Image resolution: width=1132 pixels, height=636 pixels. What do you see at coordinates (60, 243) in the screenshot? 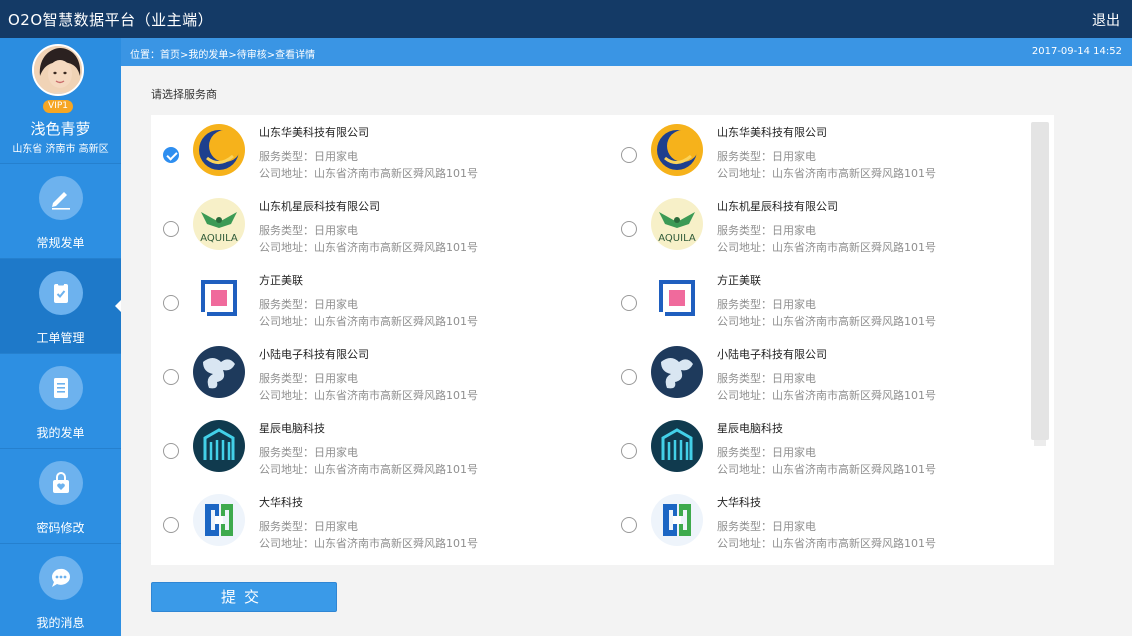
I see `sidebar-item-label: 常规发单` at bounding box center [60, 243].